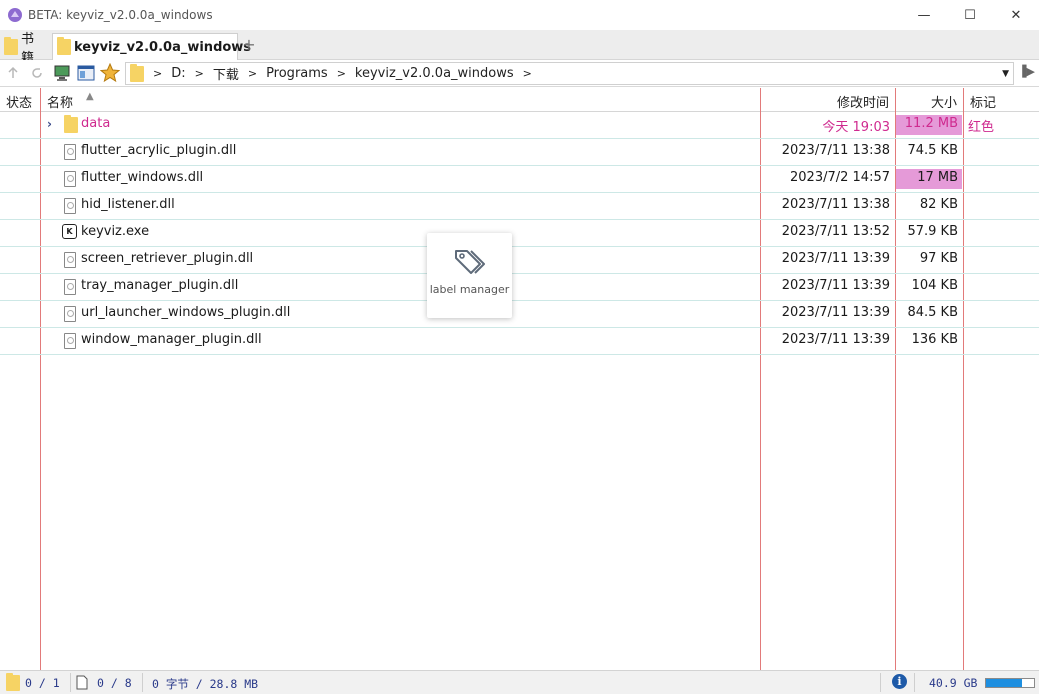  Describe the element at coordinates (171, 339) in the screenshot. I see `file-name: window_manager_plugin.dll` at that location.